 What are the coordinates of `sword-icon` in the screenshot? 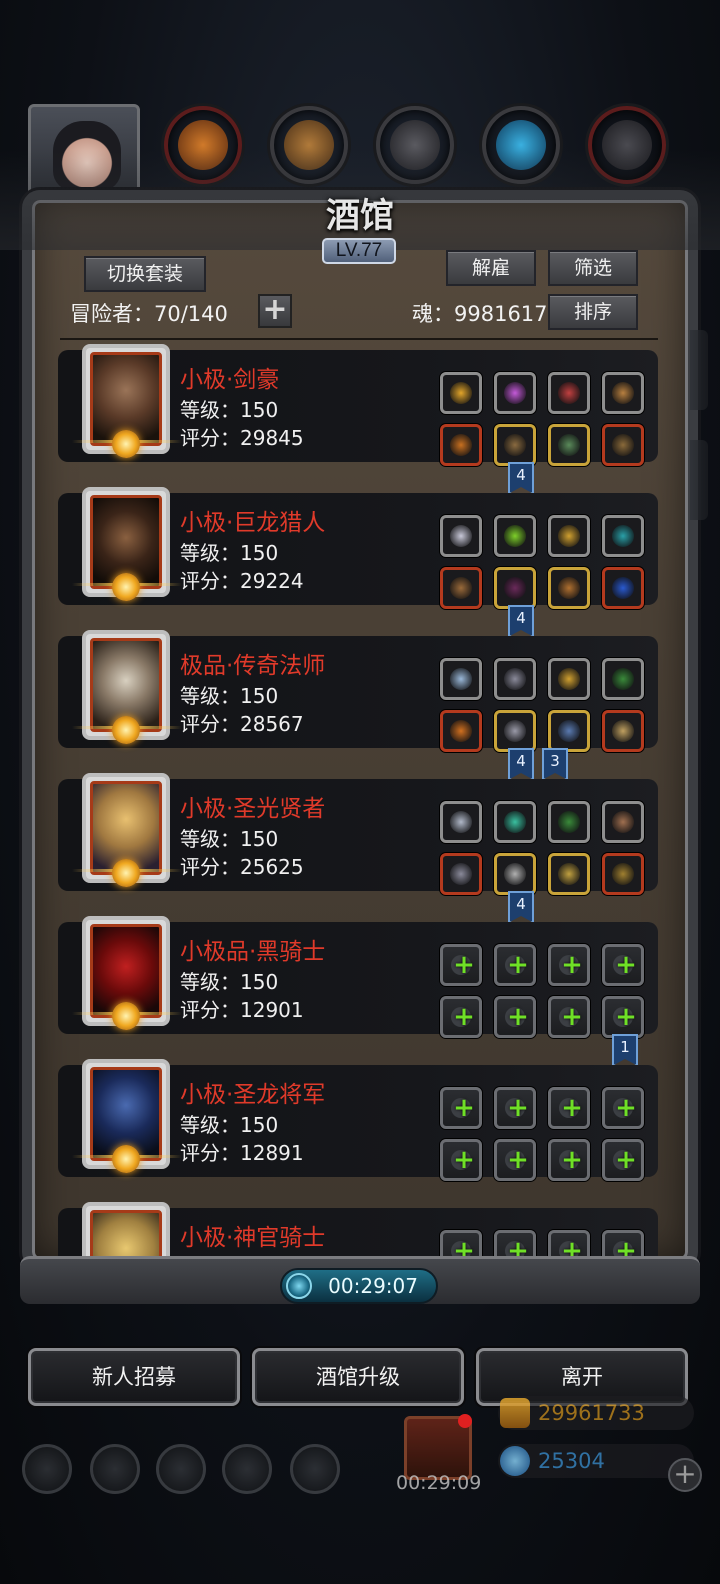 It's located at (461, 445).